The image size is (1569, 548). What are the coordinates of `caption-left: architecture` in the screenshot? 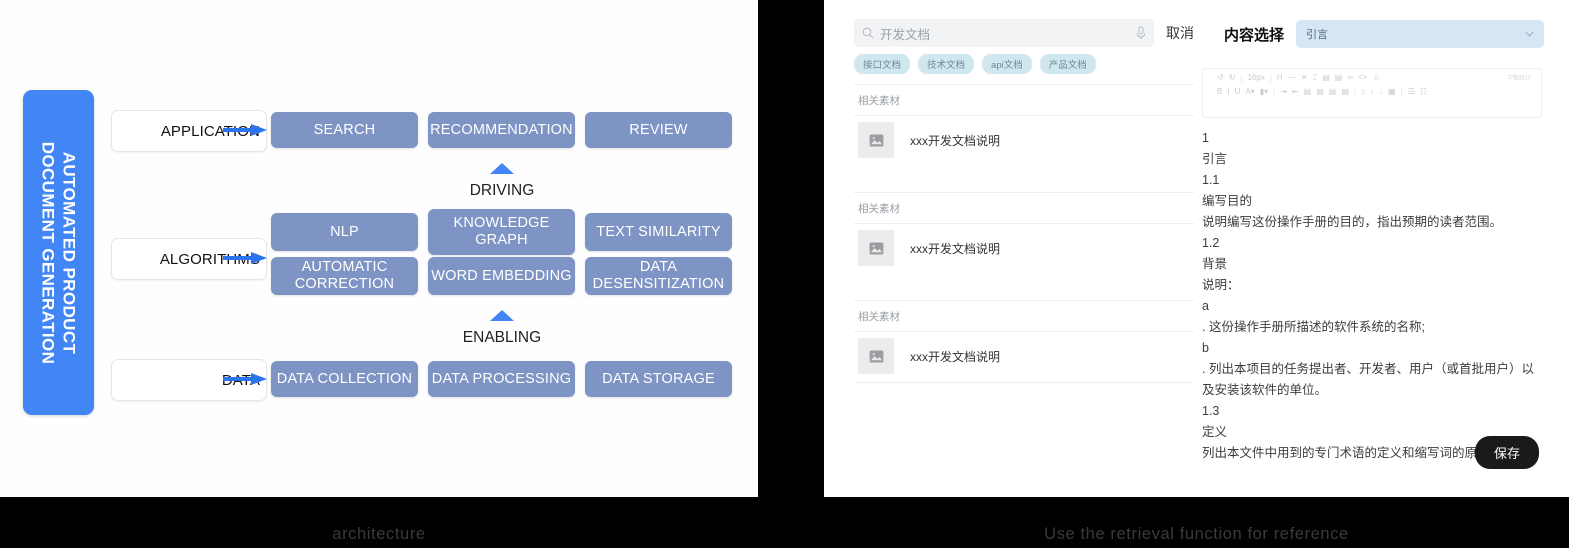 It's located at (379, 534).